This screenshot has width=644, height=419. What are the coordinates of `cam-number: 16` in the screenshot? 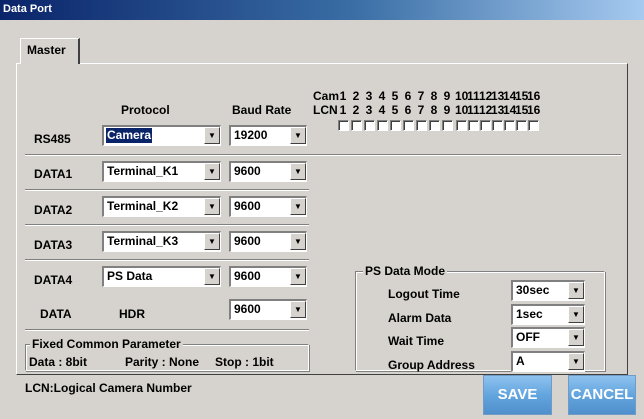 It's located at (534, 96).